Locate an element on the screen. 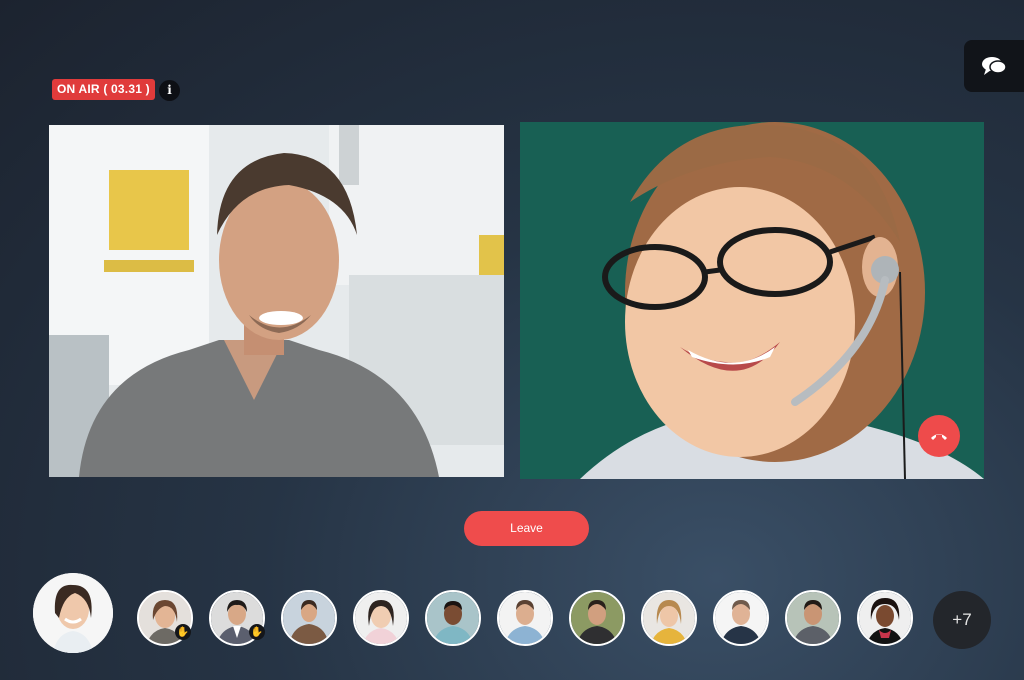 The width and height of the screenshot is (1024, 680). chat-bubbles-icon is located at coordinates (994, 66).